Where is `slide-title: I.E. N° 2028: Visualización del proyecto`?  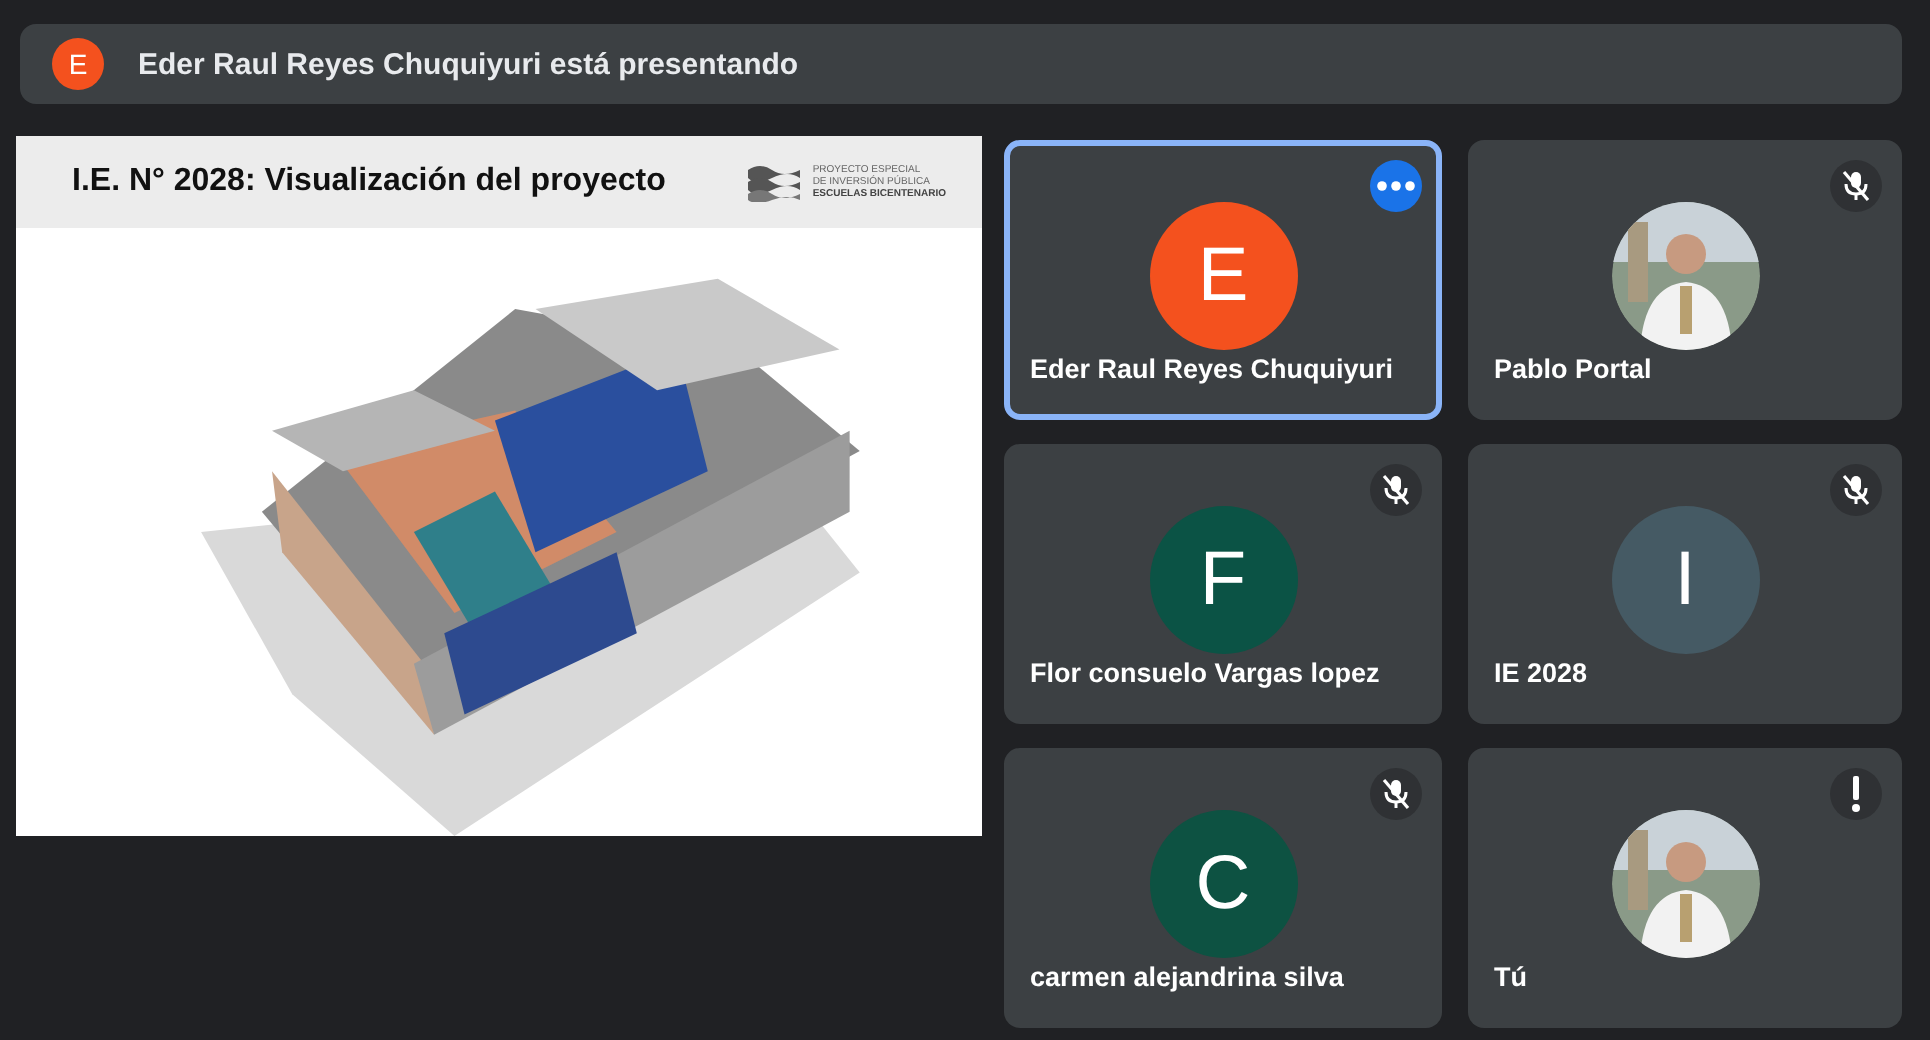
slide-title: I.E. N° 2028: Visualización del proyecto is located at coordinates (369, 182).